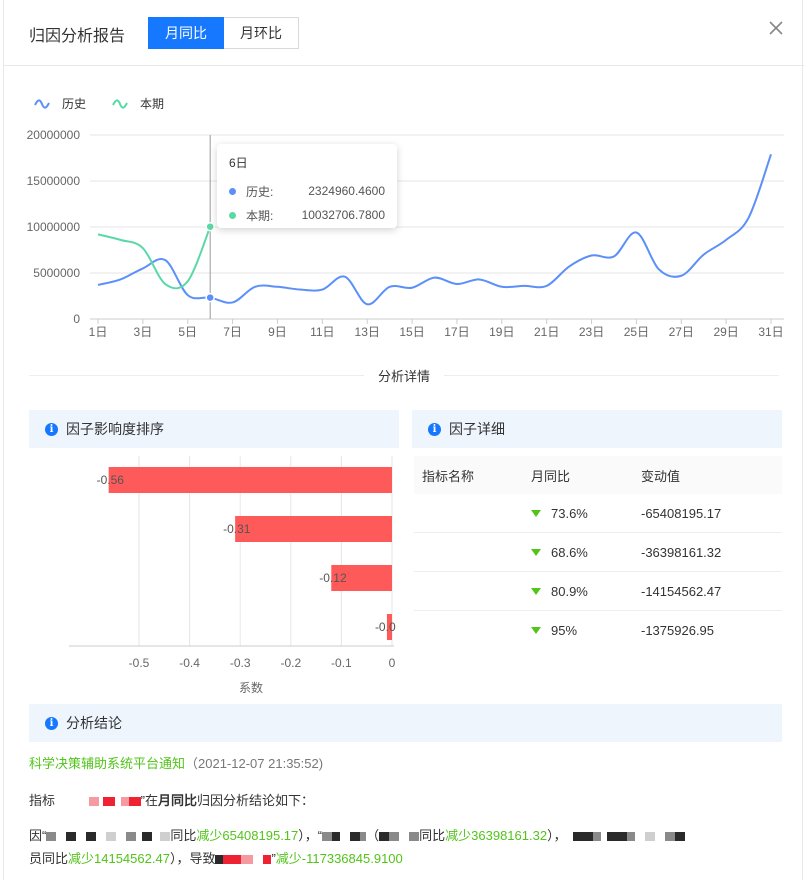 Image resolution: width=806 pixels, height=880 pixels. Describe the element at coordinates (367, 332) in the screenshot. I see `x-tick-label: 13日` at that location.